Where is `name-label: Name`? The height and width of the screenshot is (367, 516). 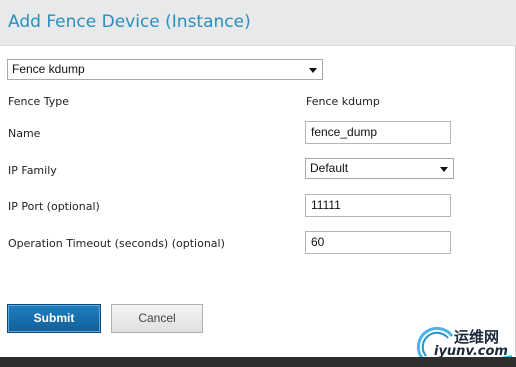 name-label: Name is located at coordinates (24, 133).